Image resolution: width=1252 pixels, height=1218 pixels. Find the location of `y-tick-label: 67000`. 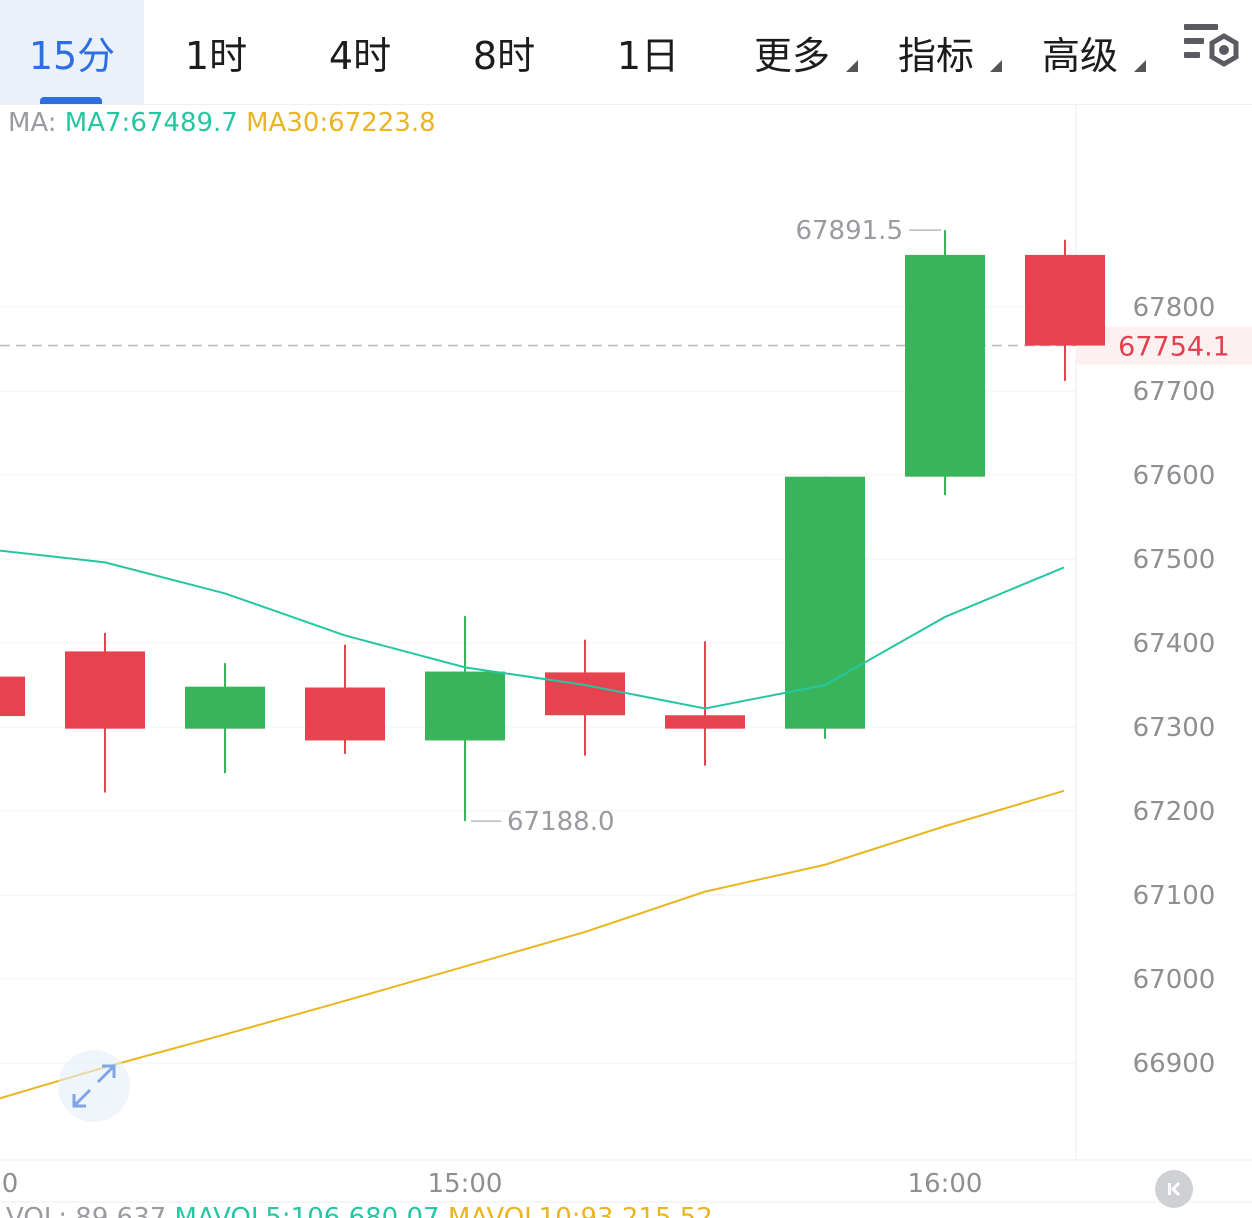

y-tick-label: 67000 is located at coordinates (1174, 980).